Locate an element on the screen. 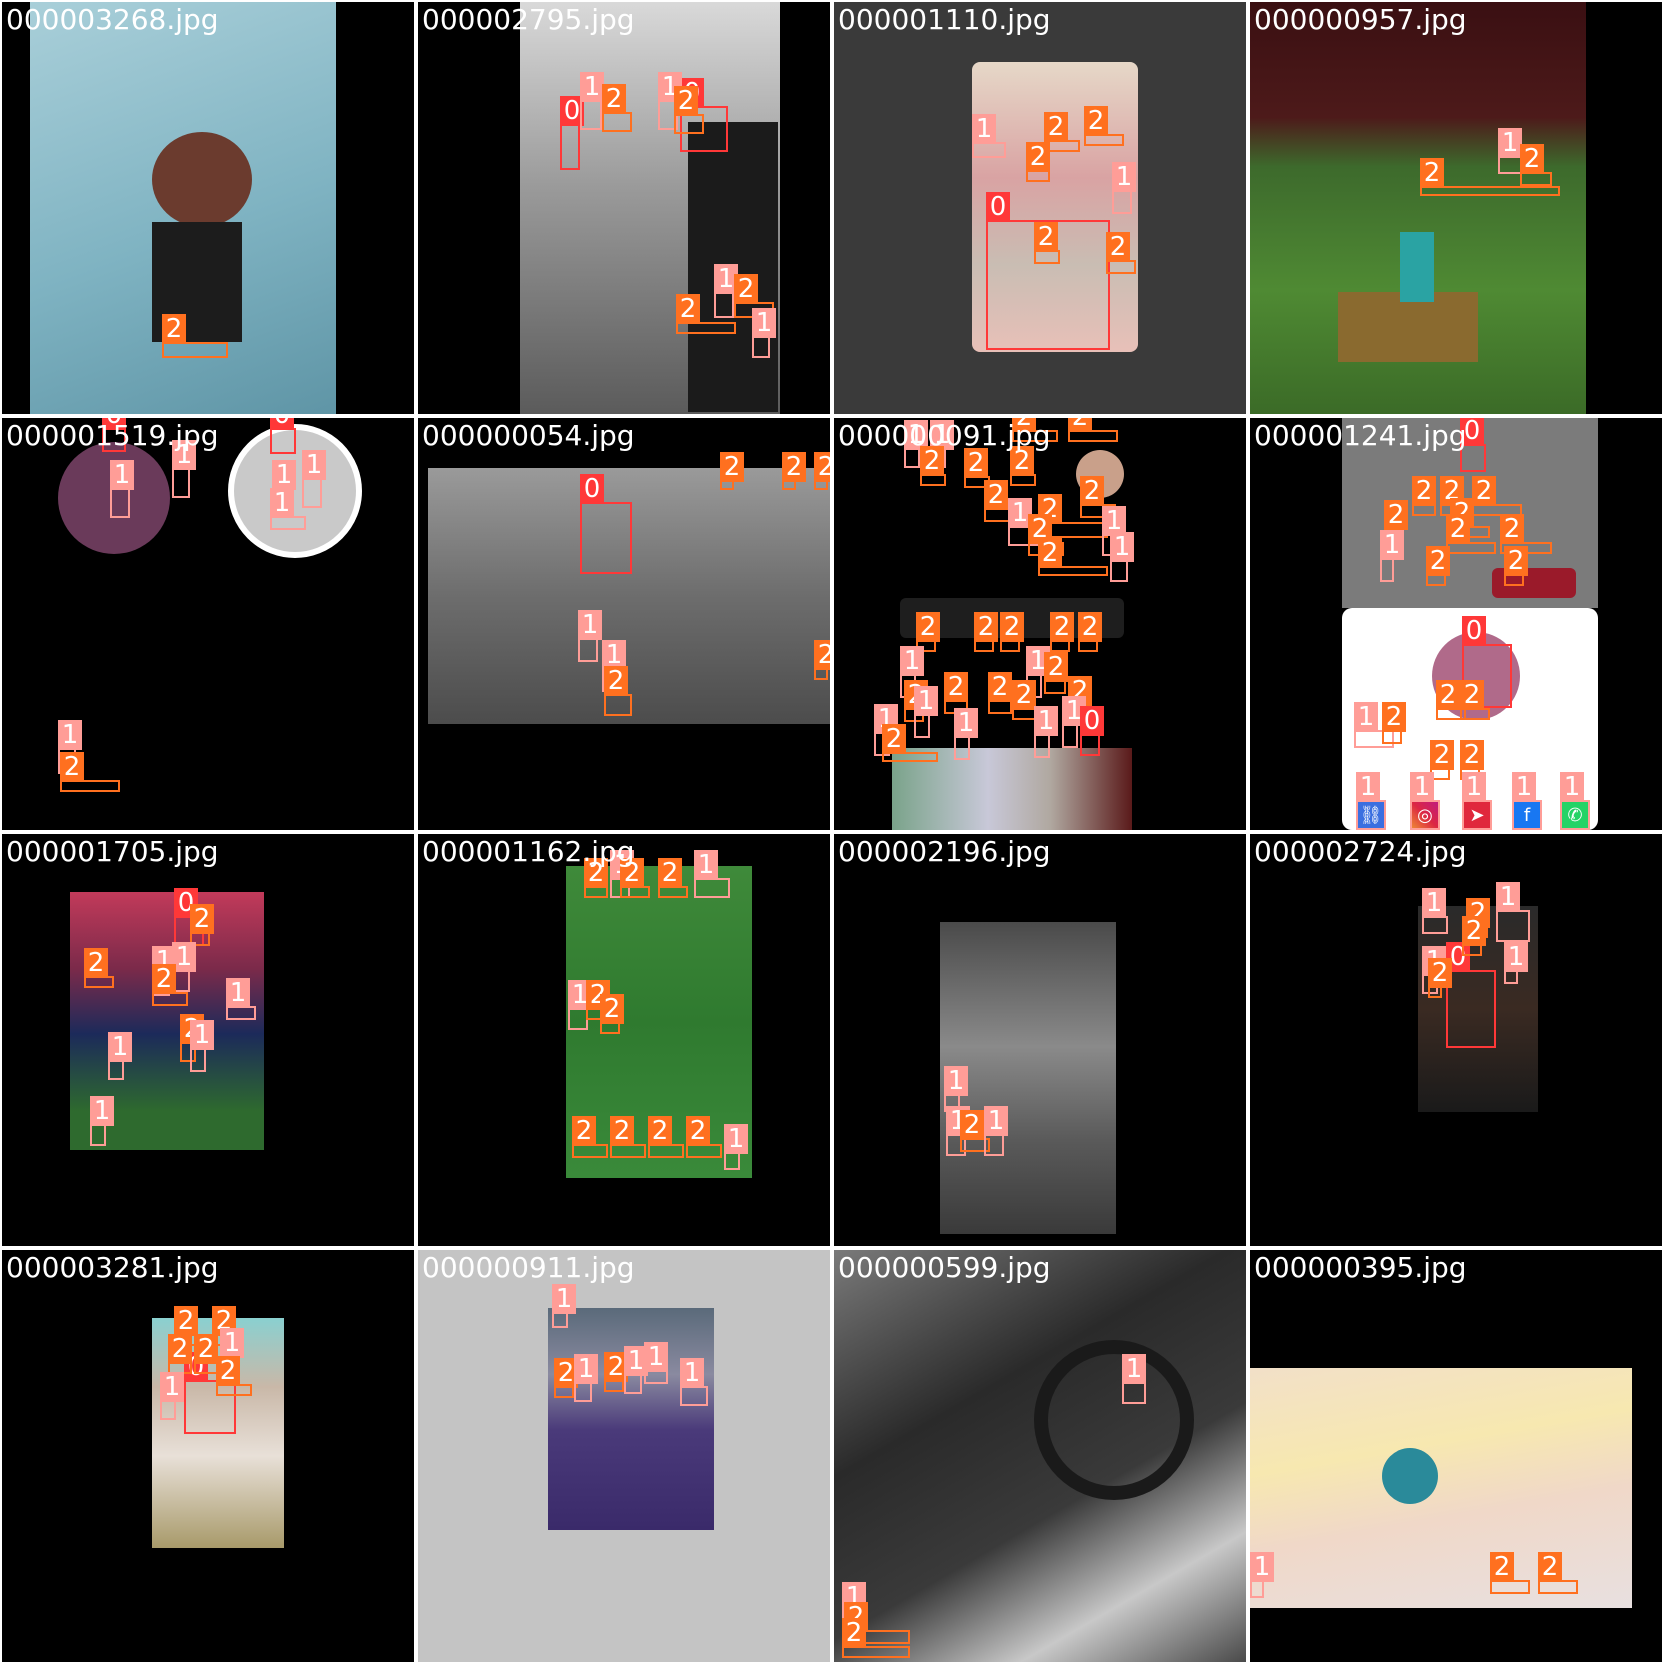 This screenshot has width=1664, height=1664. tile-12: 0 1 2 2 1 1 1 2 000002724.jpg is located at coordinates (1456, 1040).